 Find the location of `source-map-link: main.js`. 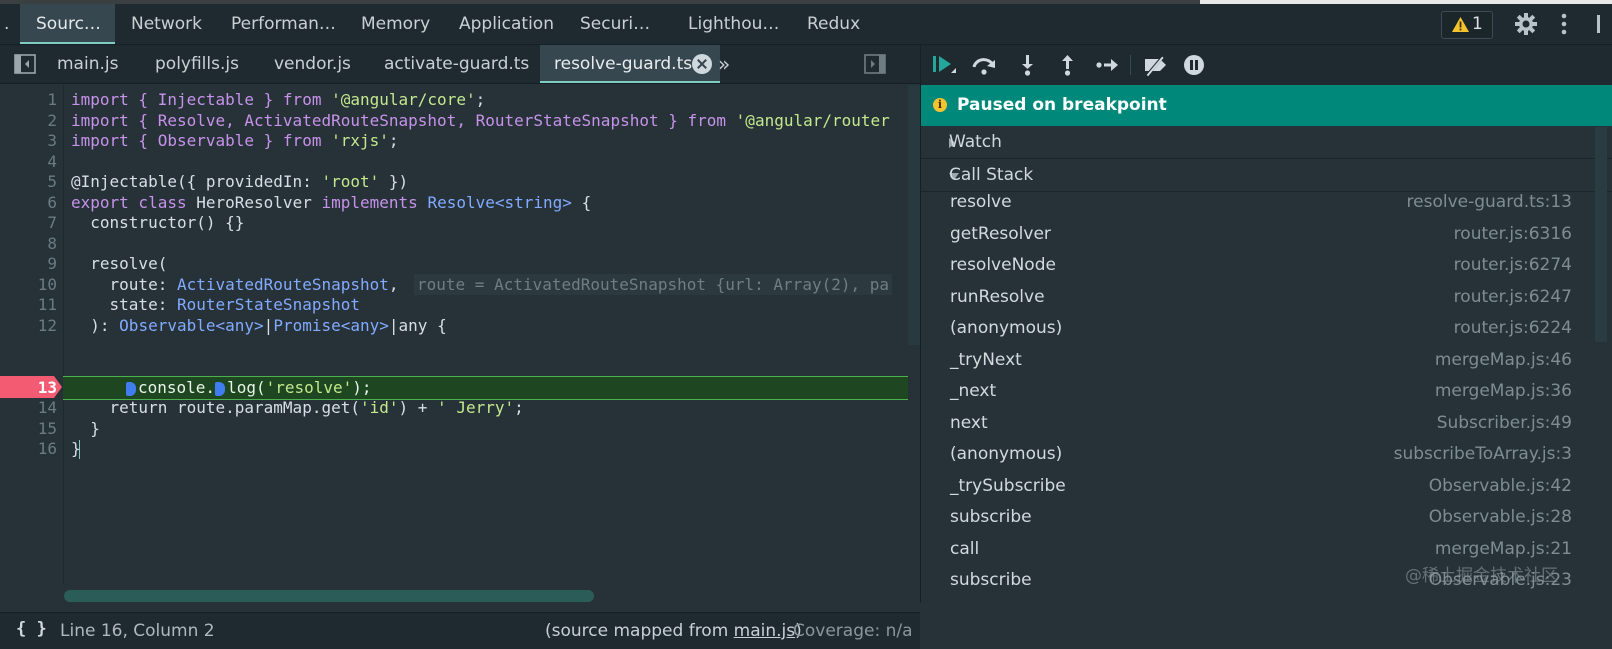

source-map-link: main.js is located at coordinates (764, 631).